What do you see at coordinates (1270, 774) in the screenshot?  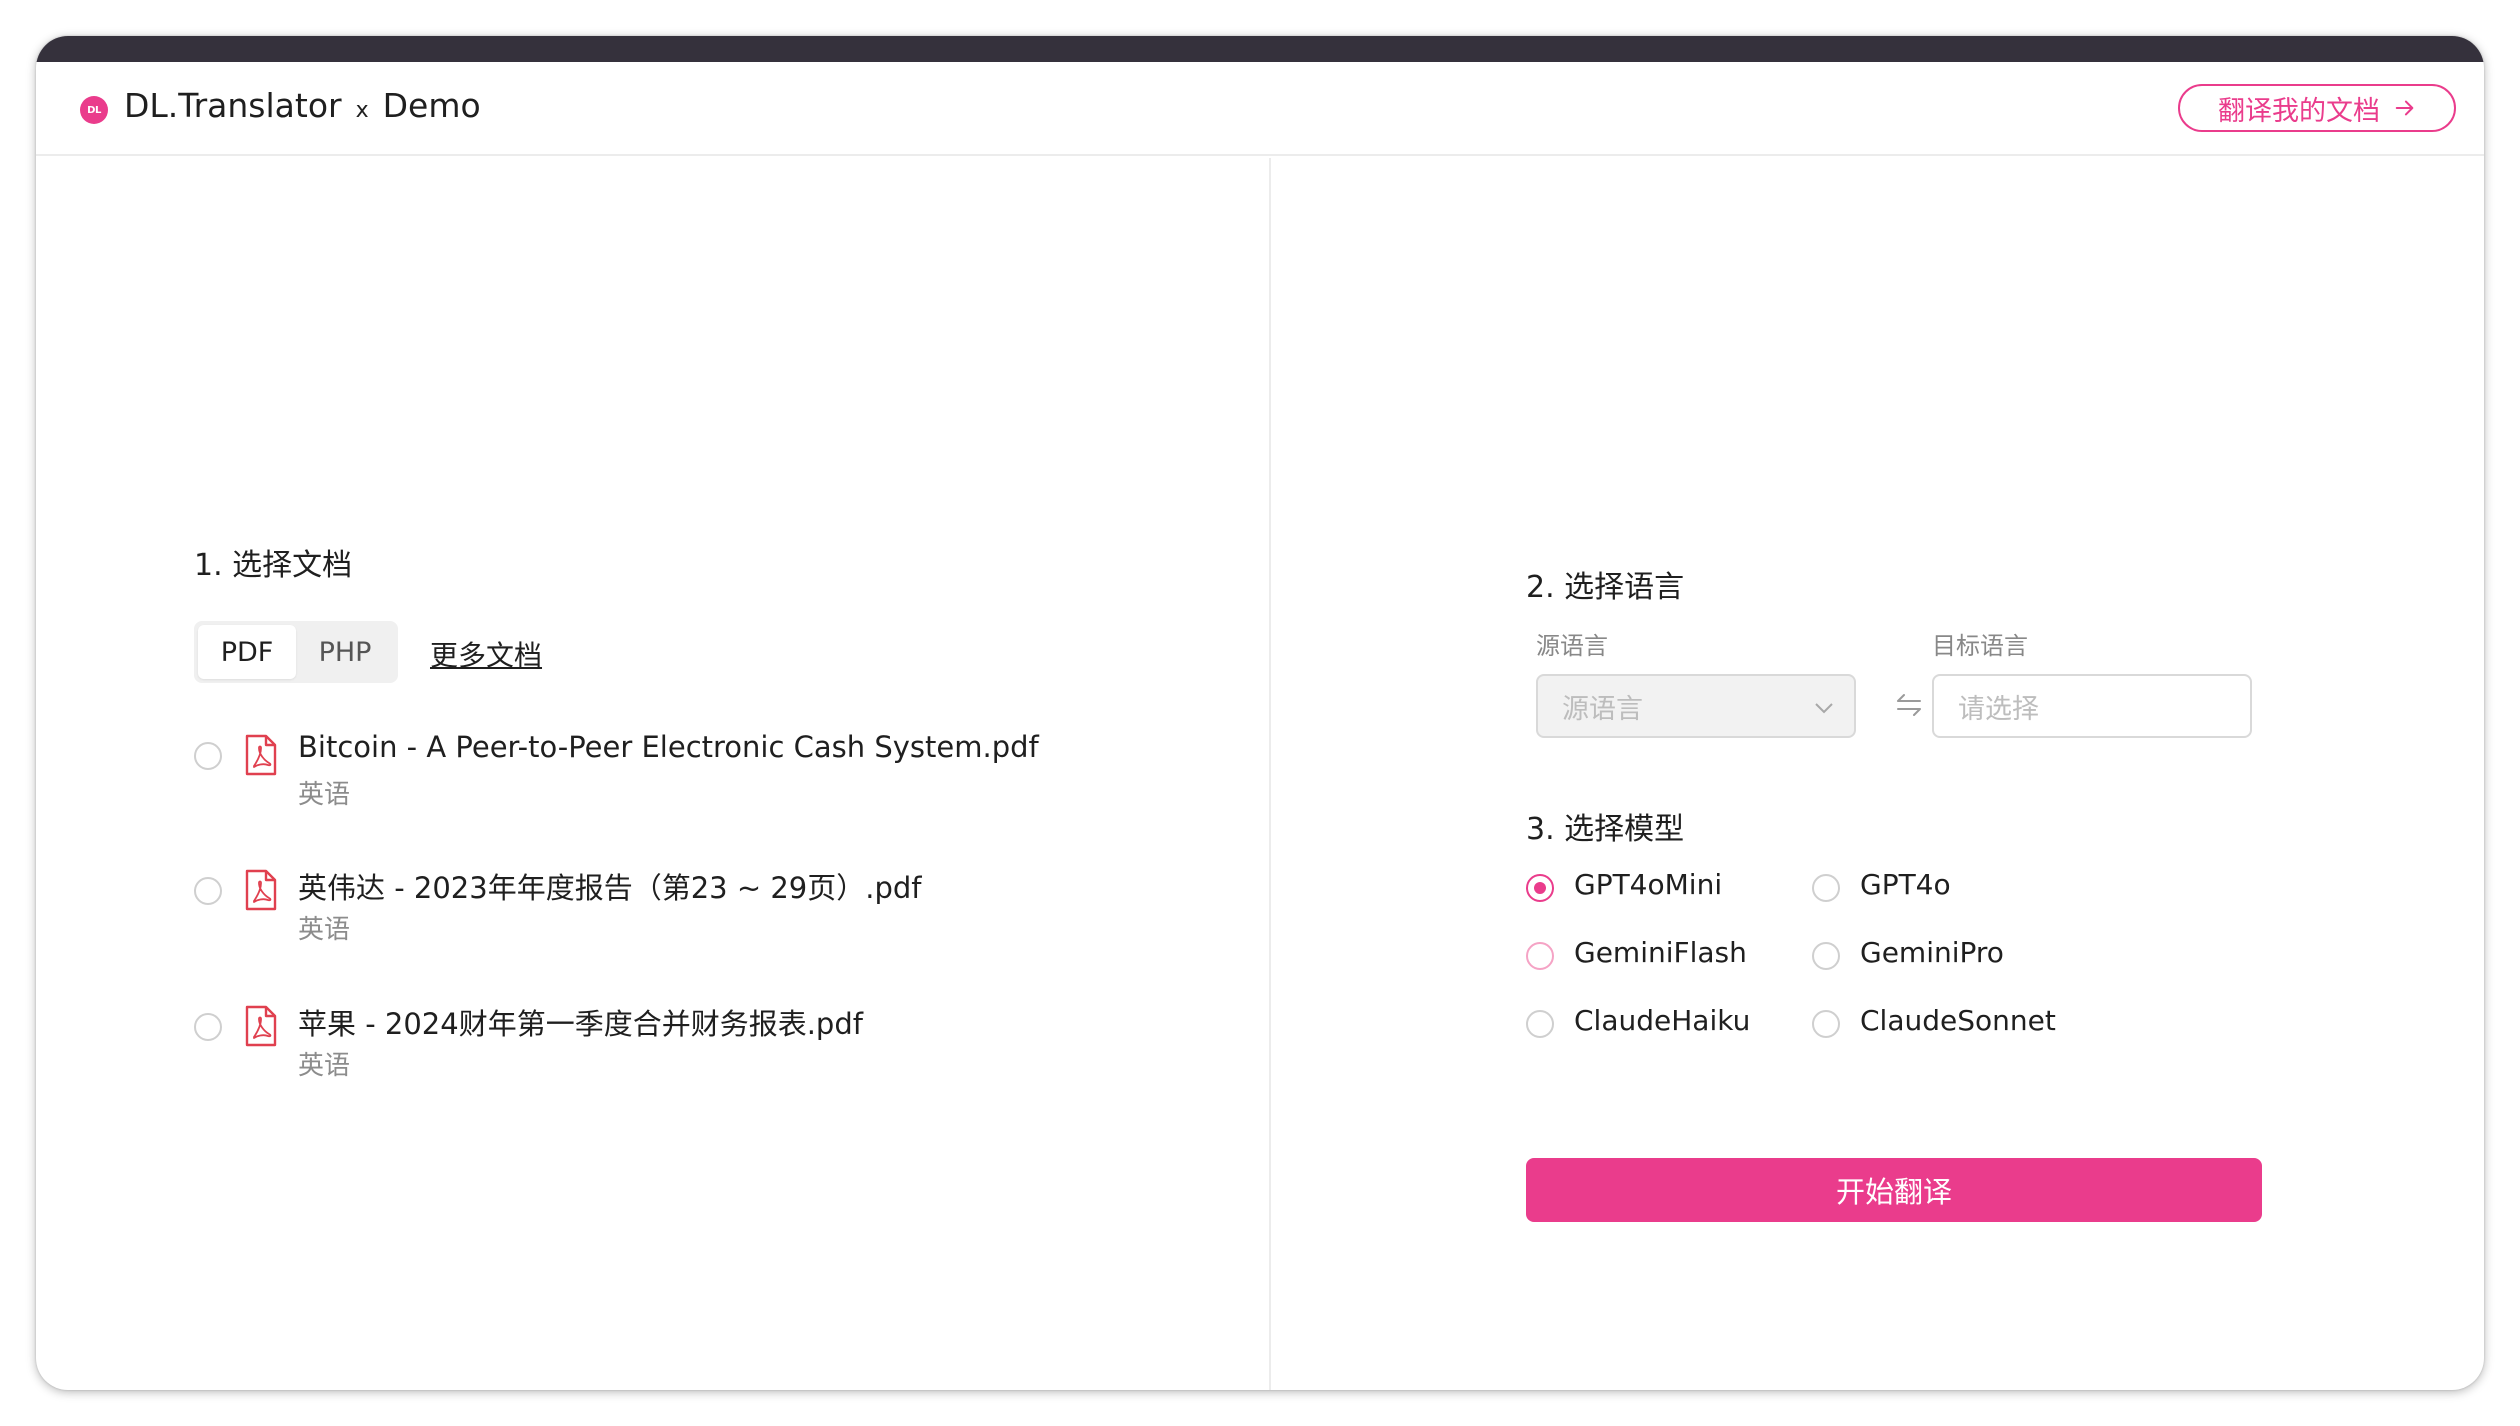 I see `panel-divider` at bounding box center [1270, 774].